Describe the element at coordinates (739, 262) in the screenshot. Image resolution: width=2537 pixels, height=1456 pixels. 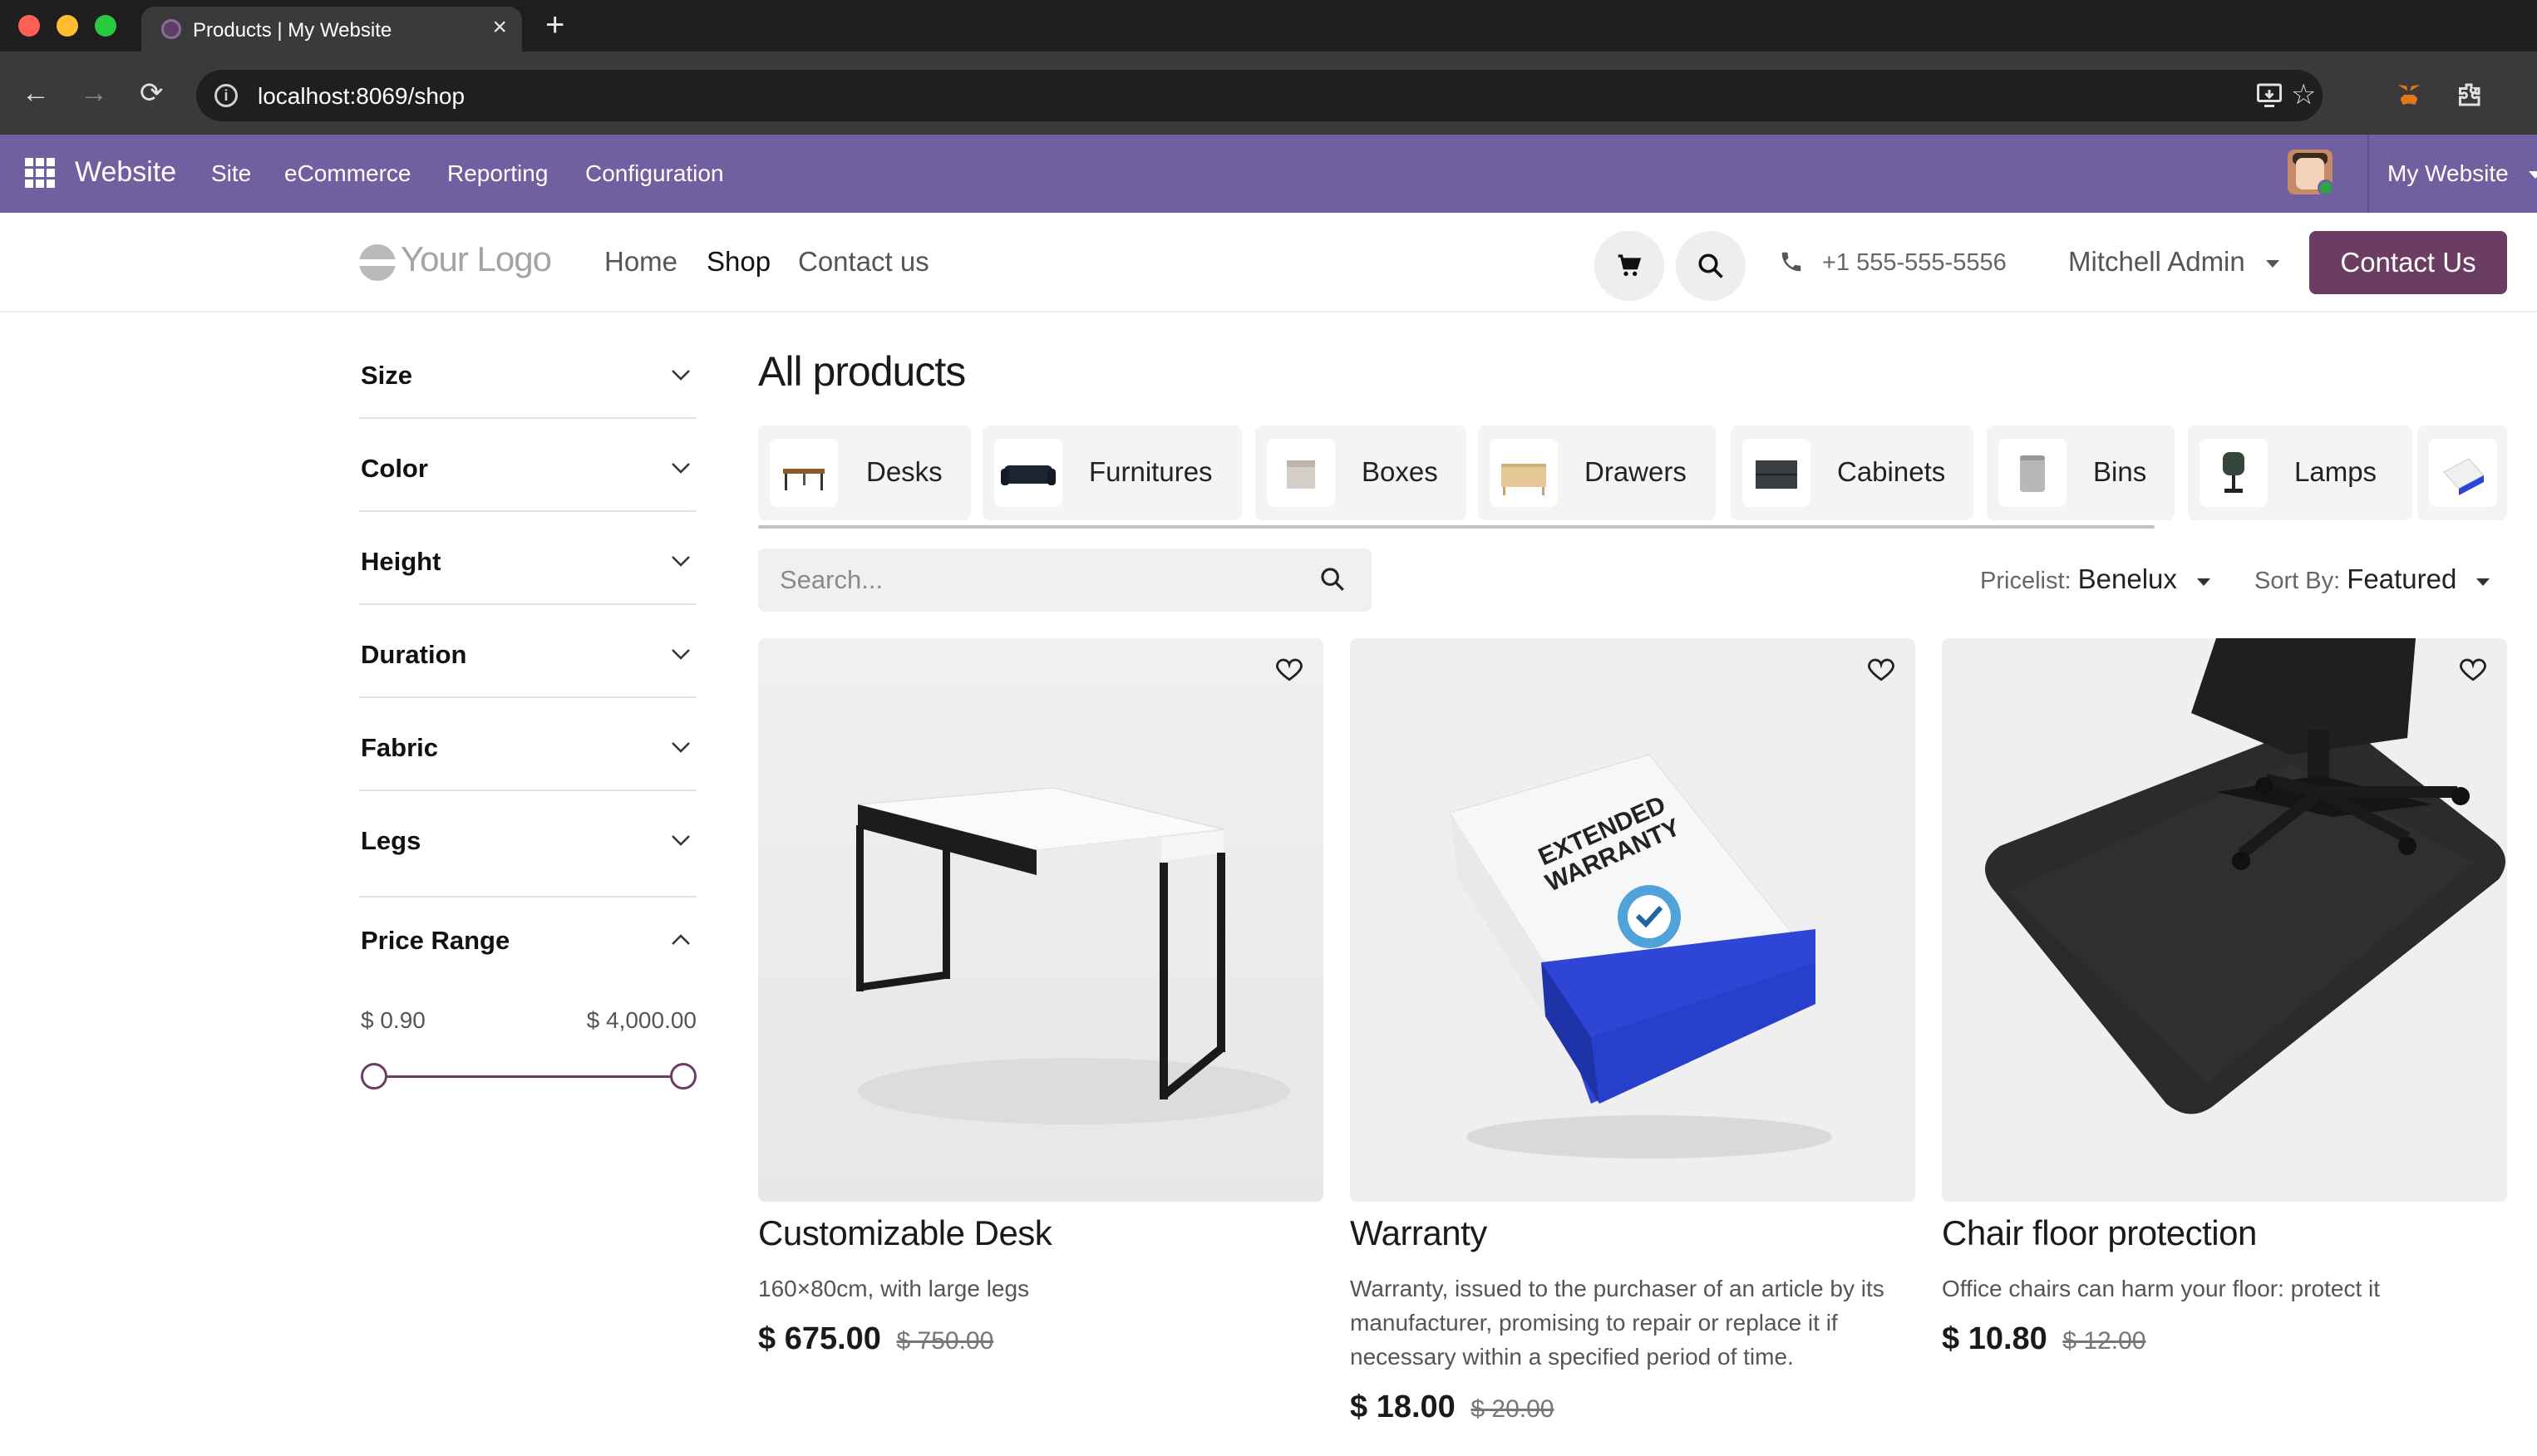
I see `nav-shop: Shop` at that location.